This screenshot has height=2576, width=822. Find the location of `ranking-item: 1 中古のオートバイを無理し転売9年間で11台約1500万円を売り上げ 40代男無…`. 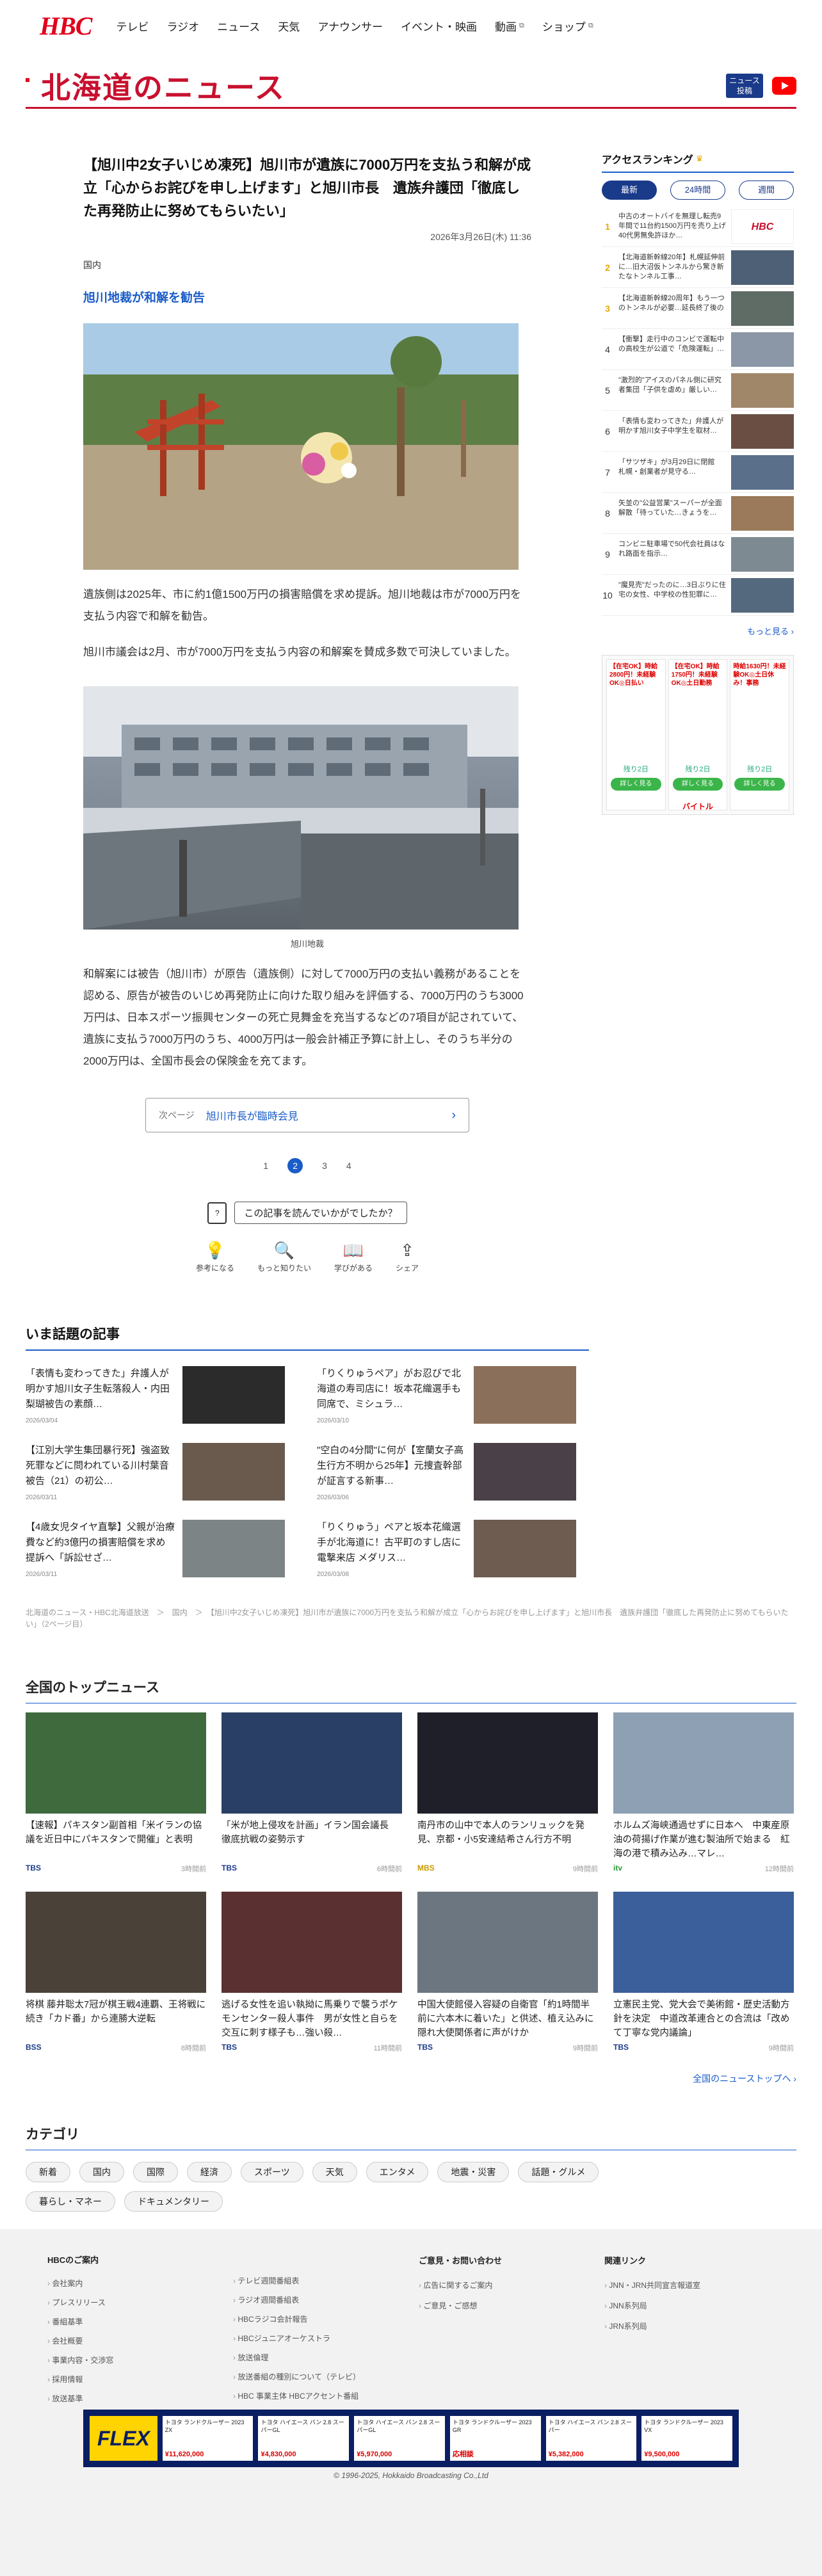

ranking-item: 1 中古のオートバイを無理し転売9年間で11台約1500万円を売り上げ 40代男無… is located at coordinates (698, 226).